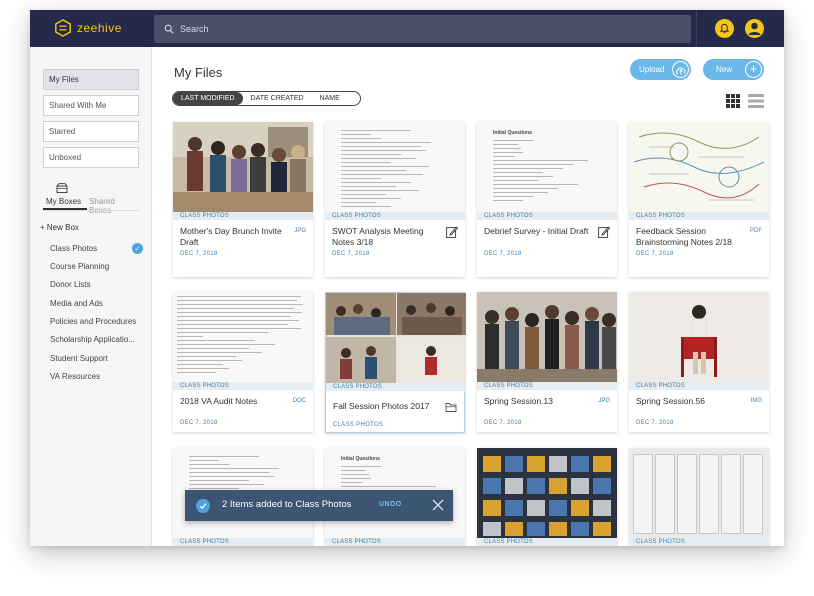  I want to click on upload-button: Upload, so click(660, 69).